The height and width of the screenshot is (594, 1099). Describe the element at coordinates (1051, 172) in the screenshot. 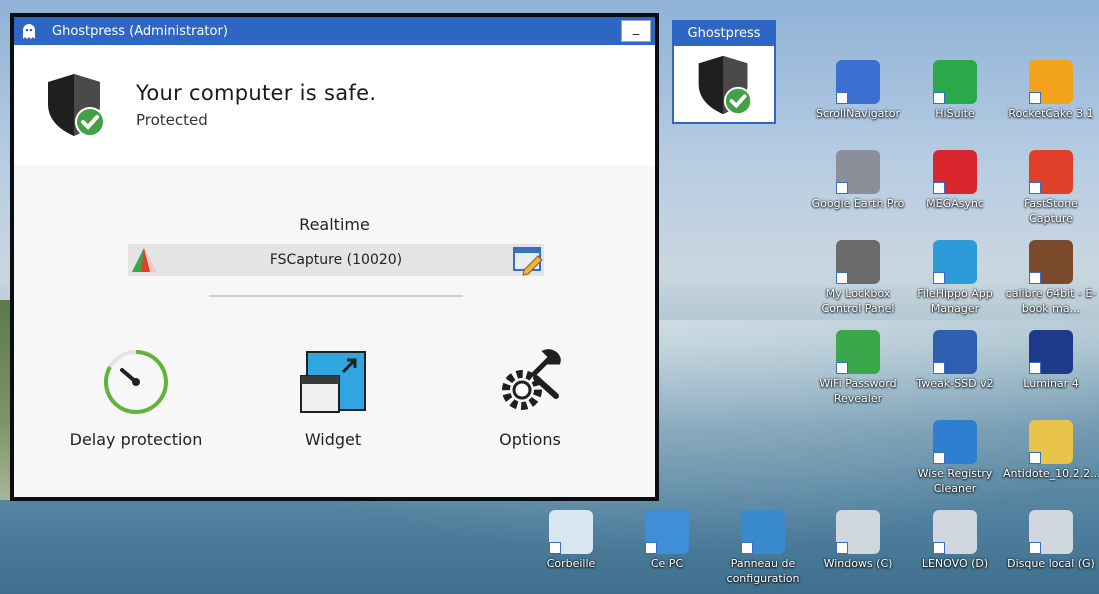

I see `faststone-icon` at that location.